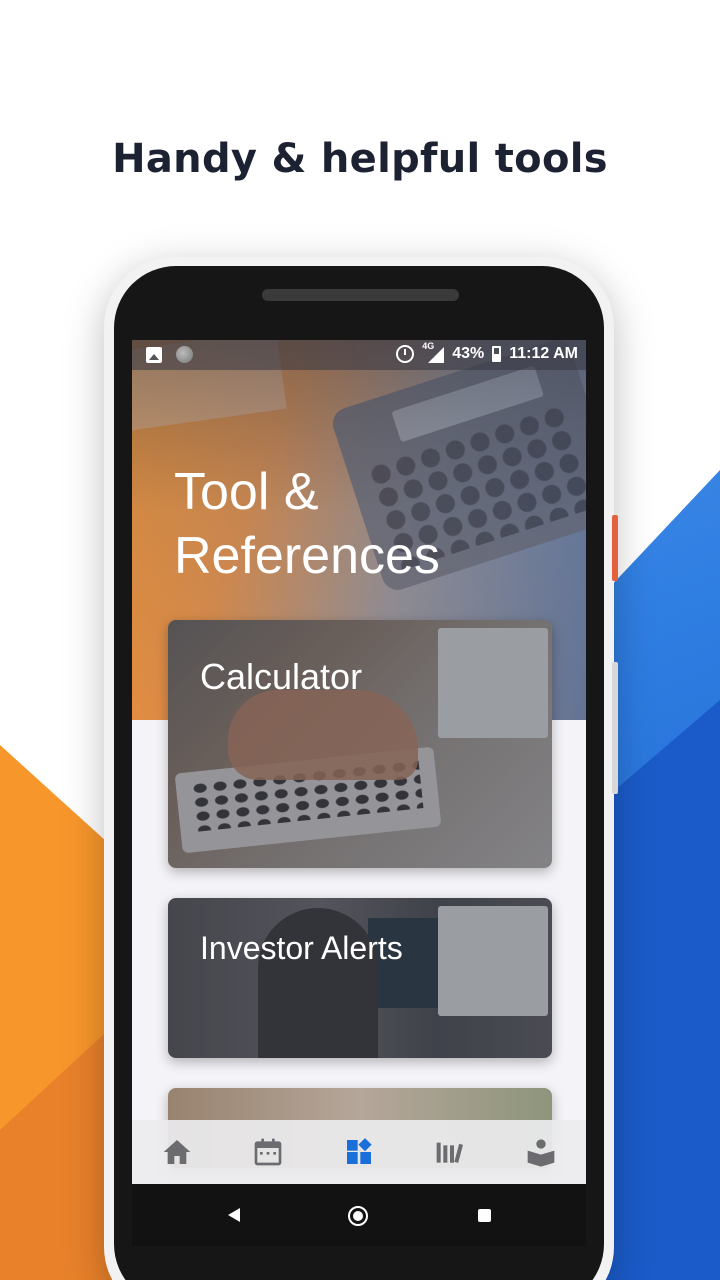  I want to click on battery-percent: 43%, so click(468, 353).